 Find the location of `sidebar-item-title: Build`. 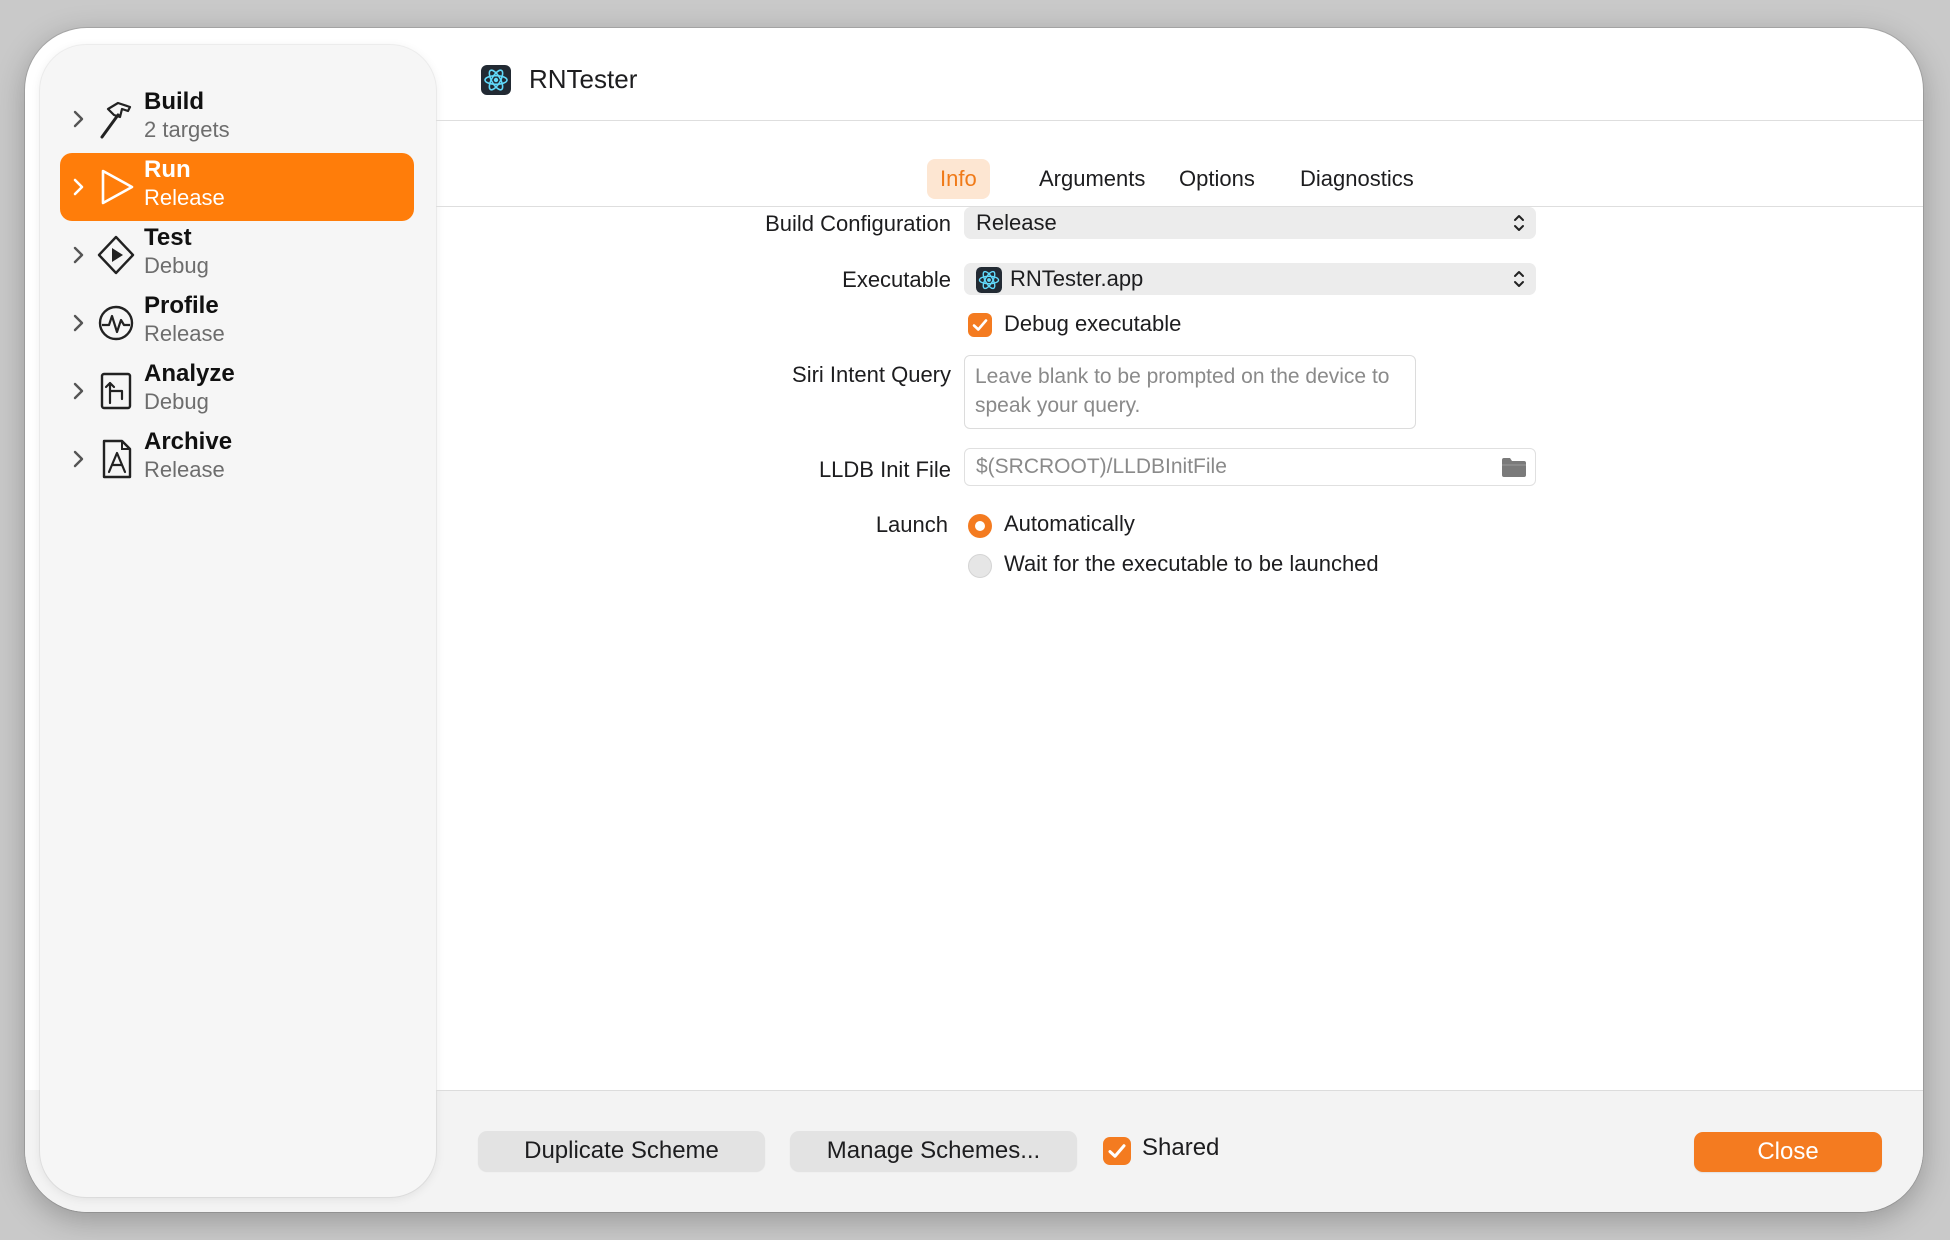

sidebar-item-title: Build is located at coordinates (174, 101).